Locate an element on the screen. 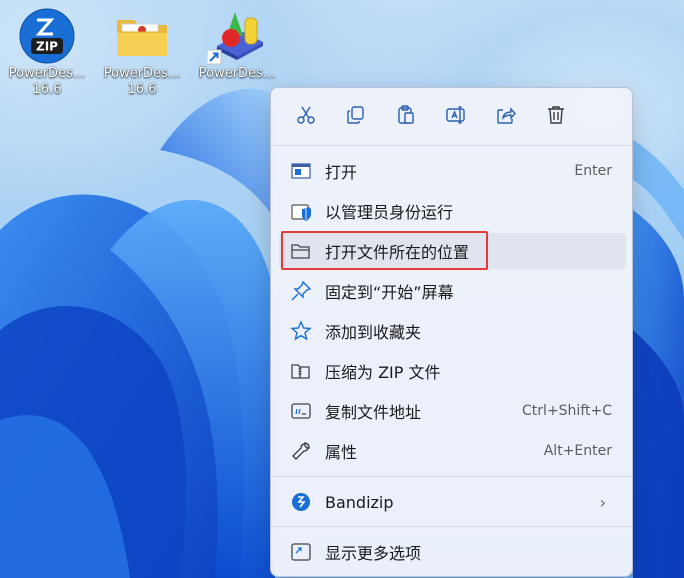 Image resolution: width=684 pixels, height=578 pixels. zip-archive-icon: ZIP is located at coordinates (47, 36).